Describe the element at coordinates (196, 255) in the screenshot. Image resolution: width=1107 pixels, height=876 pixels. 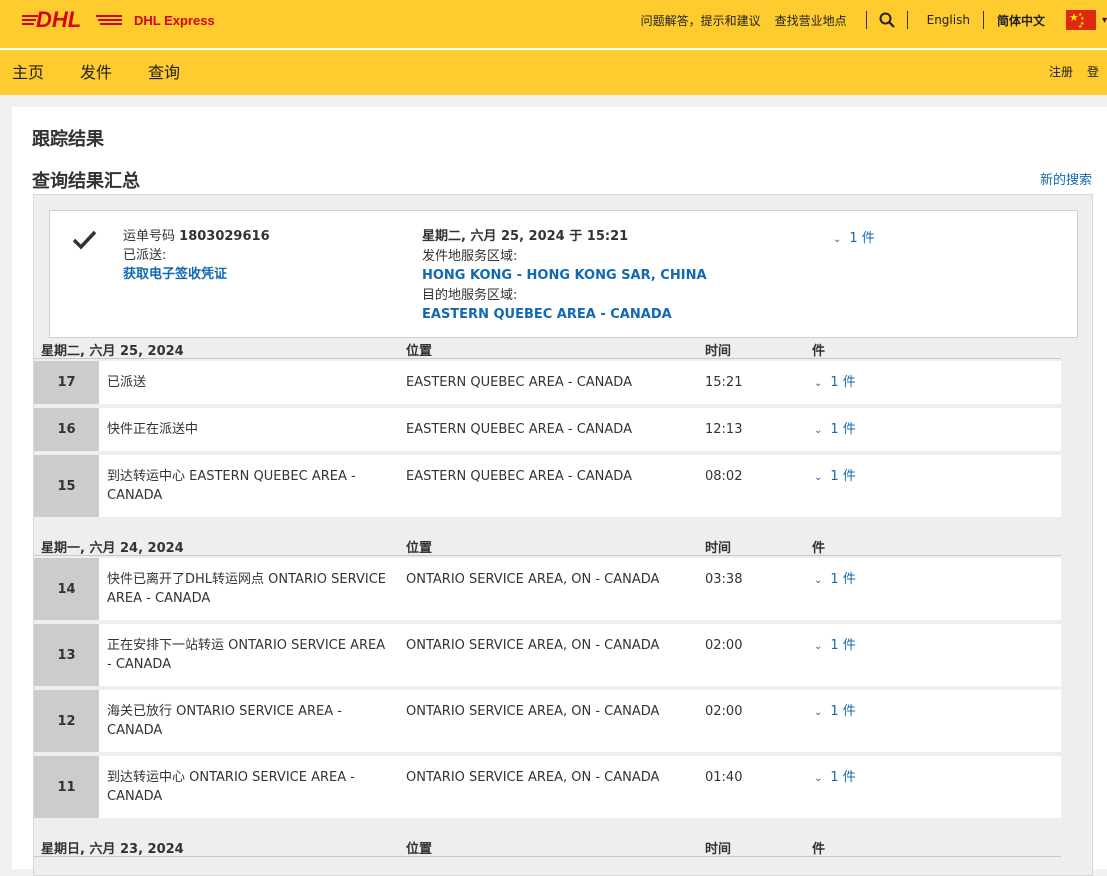
I see `waybill-block: 运单号码 1803029616 已派送: 获取电子签收凭证` at that location.